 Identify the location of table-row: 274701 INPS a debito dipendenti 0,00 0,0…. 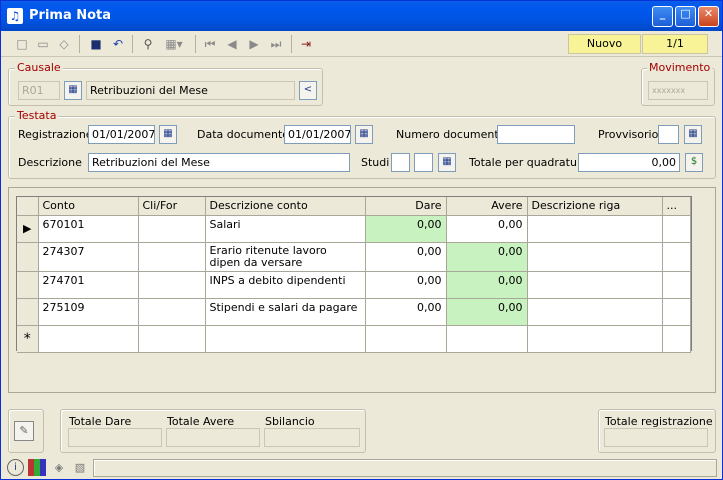
(354, 285).